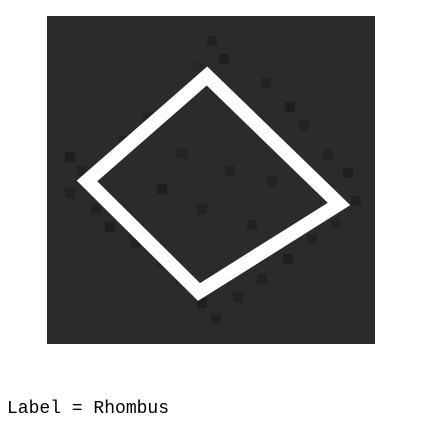  What do you see at coordinates (88, 409) in the screenshot?
I see `image-caption: Label = Rhombus` at bounding box center [88, 409].